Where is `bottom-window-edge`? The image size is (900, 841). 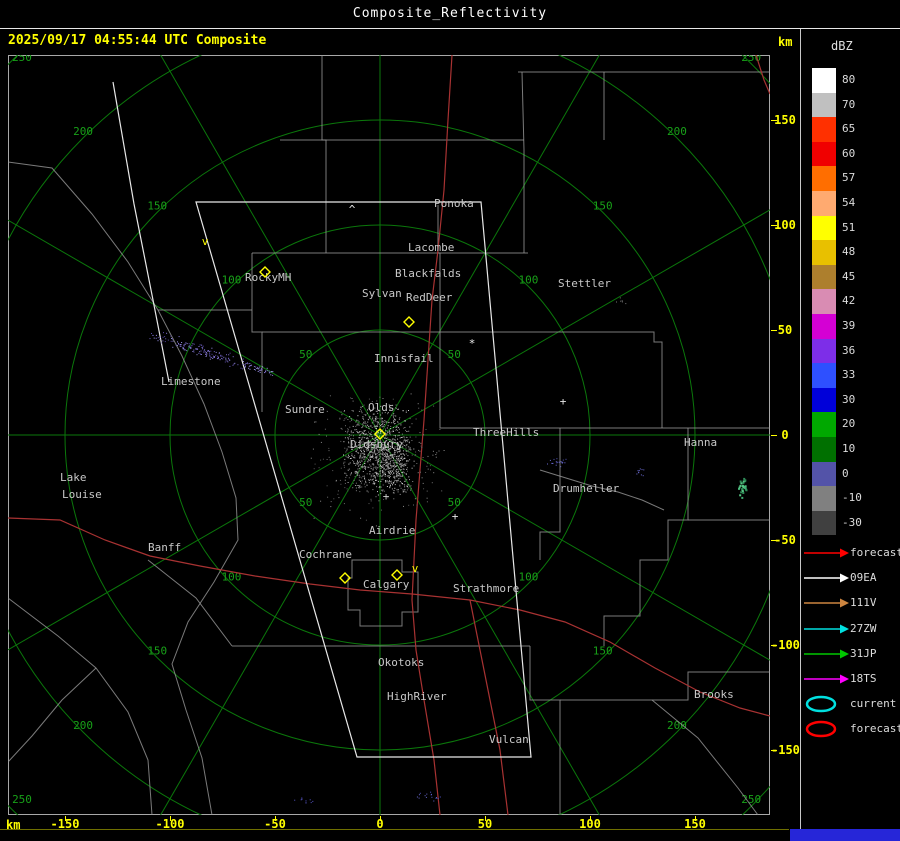 bottom-window-edge is located at coordinates (394, 829).